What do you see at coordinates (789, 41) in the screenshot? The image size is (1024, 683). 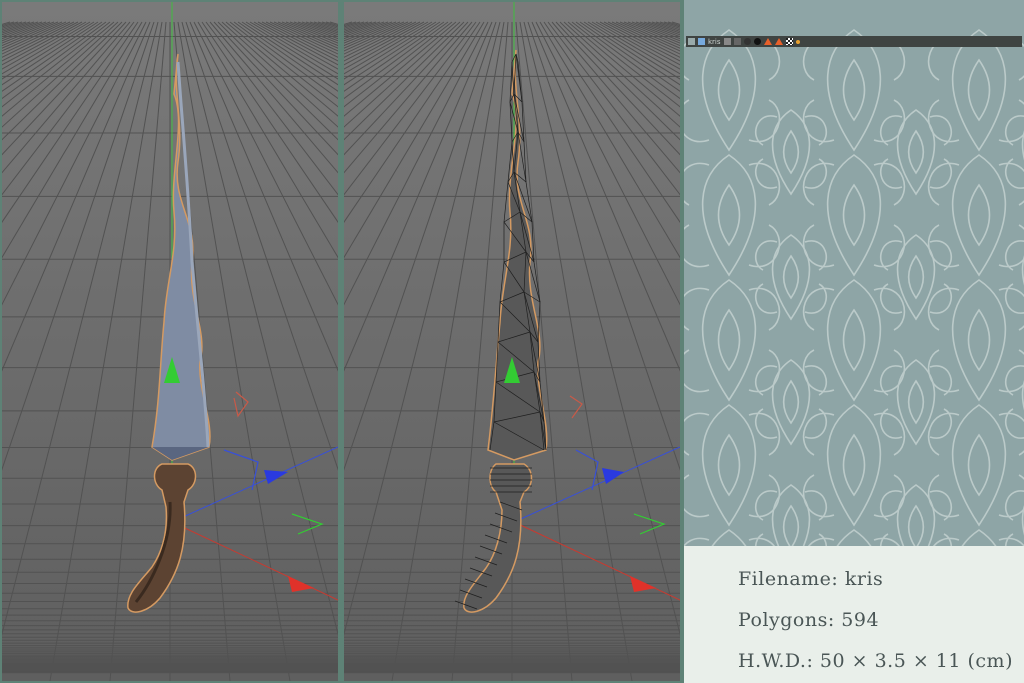 I see `checker-icon` at bounding box center [789, 41].